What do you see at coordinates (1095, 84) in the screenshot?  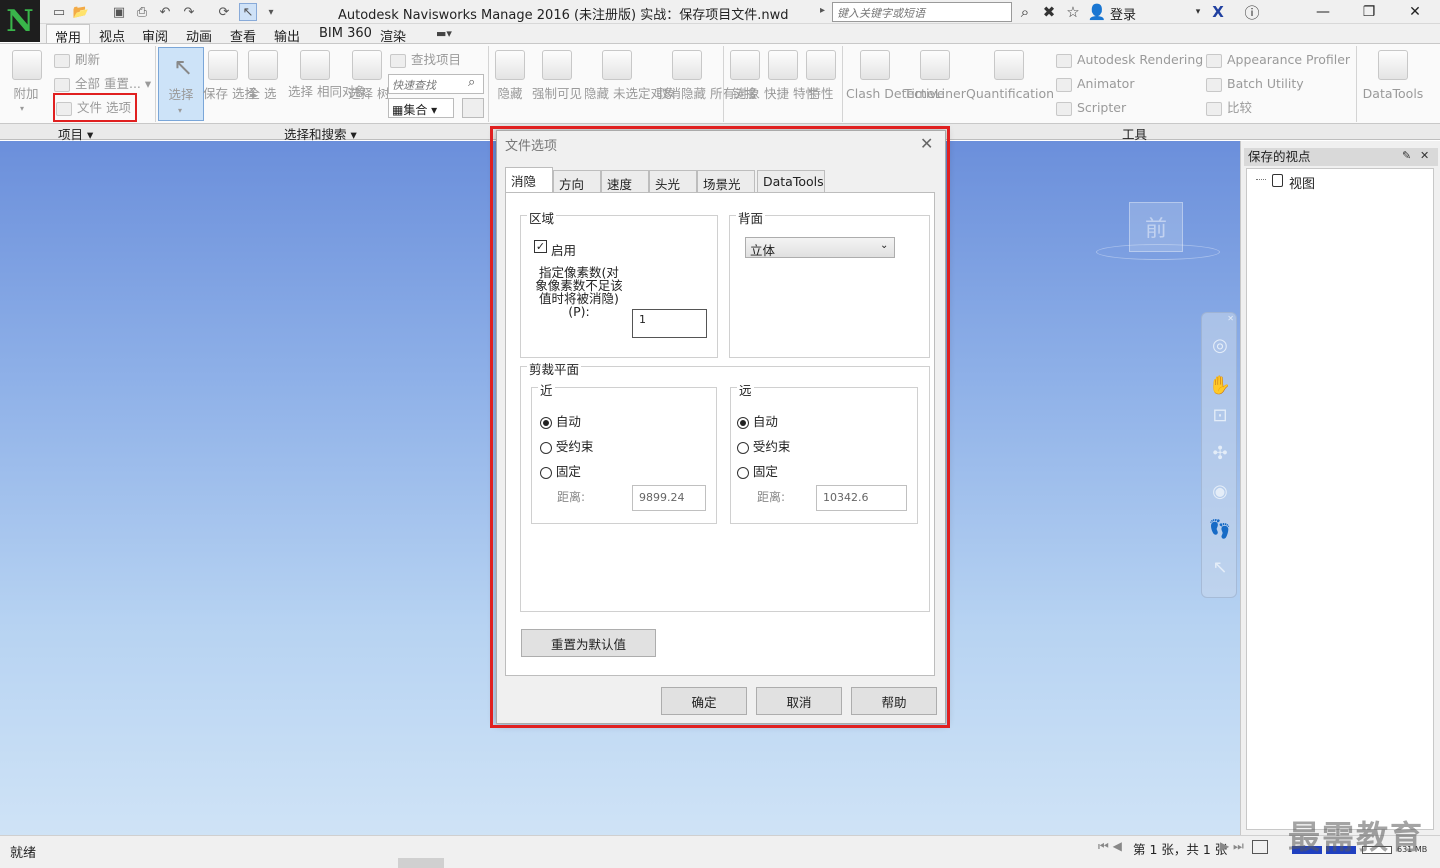 I see `animator-button: Animator` at bounding box center [1095, 84].